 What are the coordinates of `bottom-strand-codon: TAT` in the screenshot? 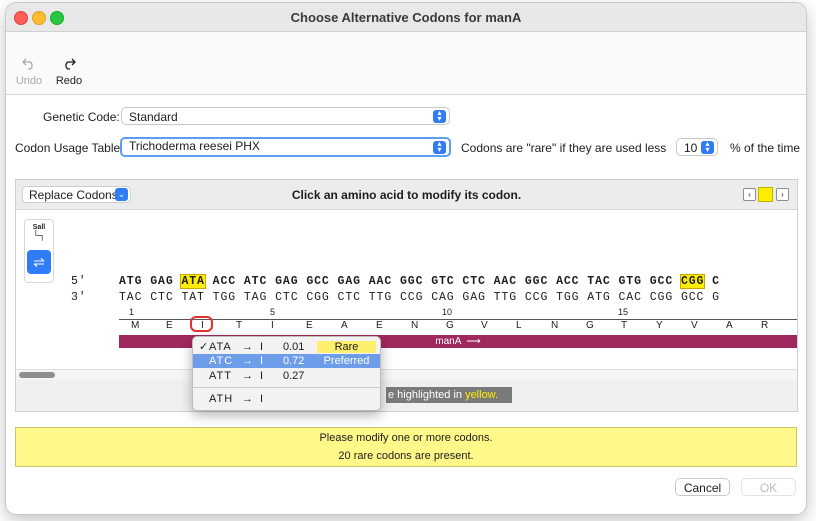 It's located at (193, 297).